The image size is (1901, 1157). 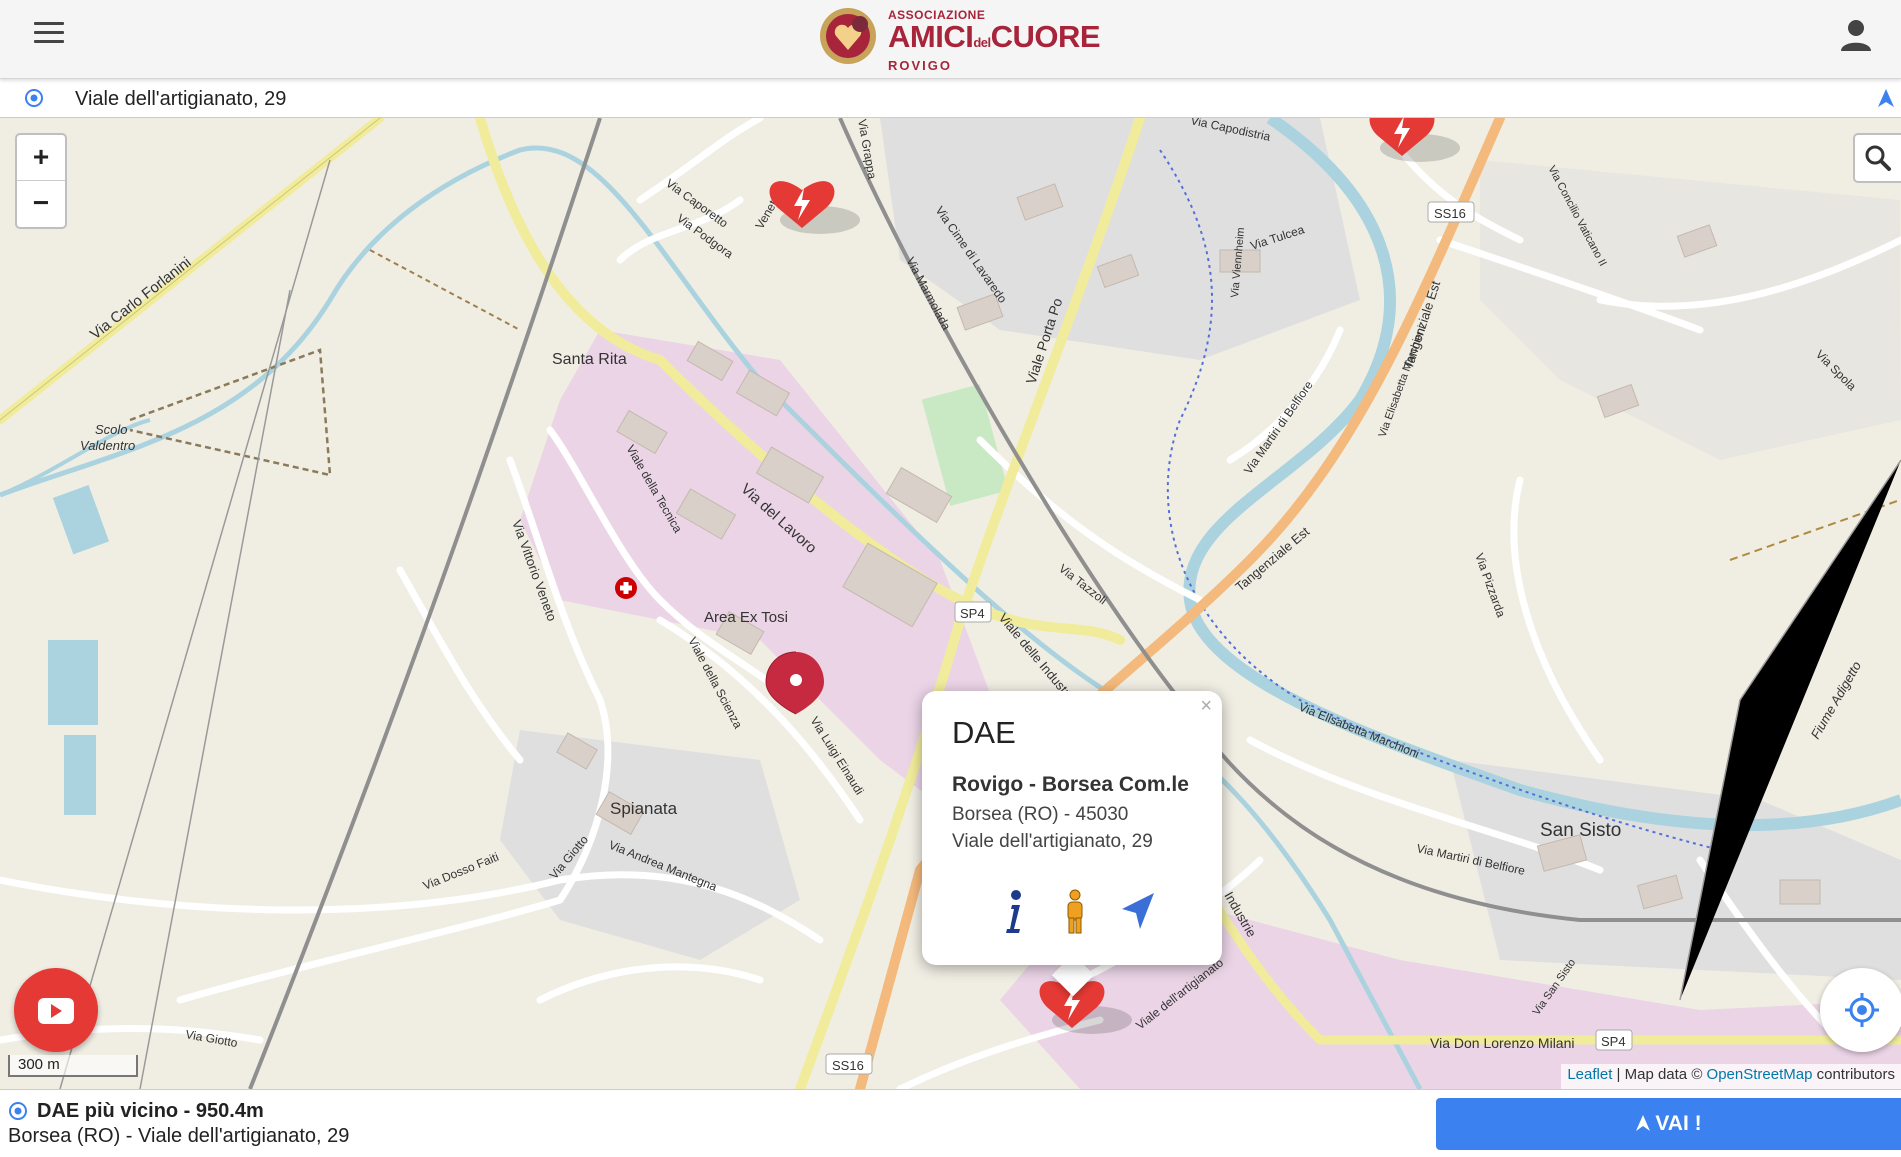 I want to click on logo-main-left: AMICI, so click(x=931, y=36).